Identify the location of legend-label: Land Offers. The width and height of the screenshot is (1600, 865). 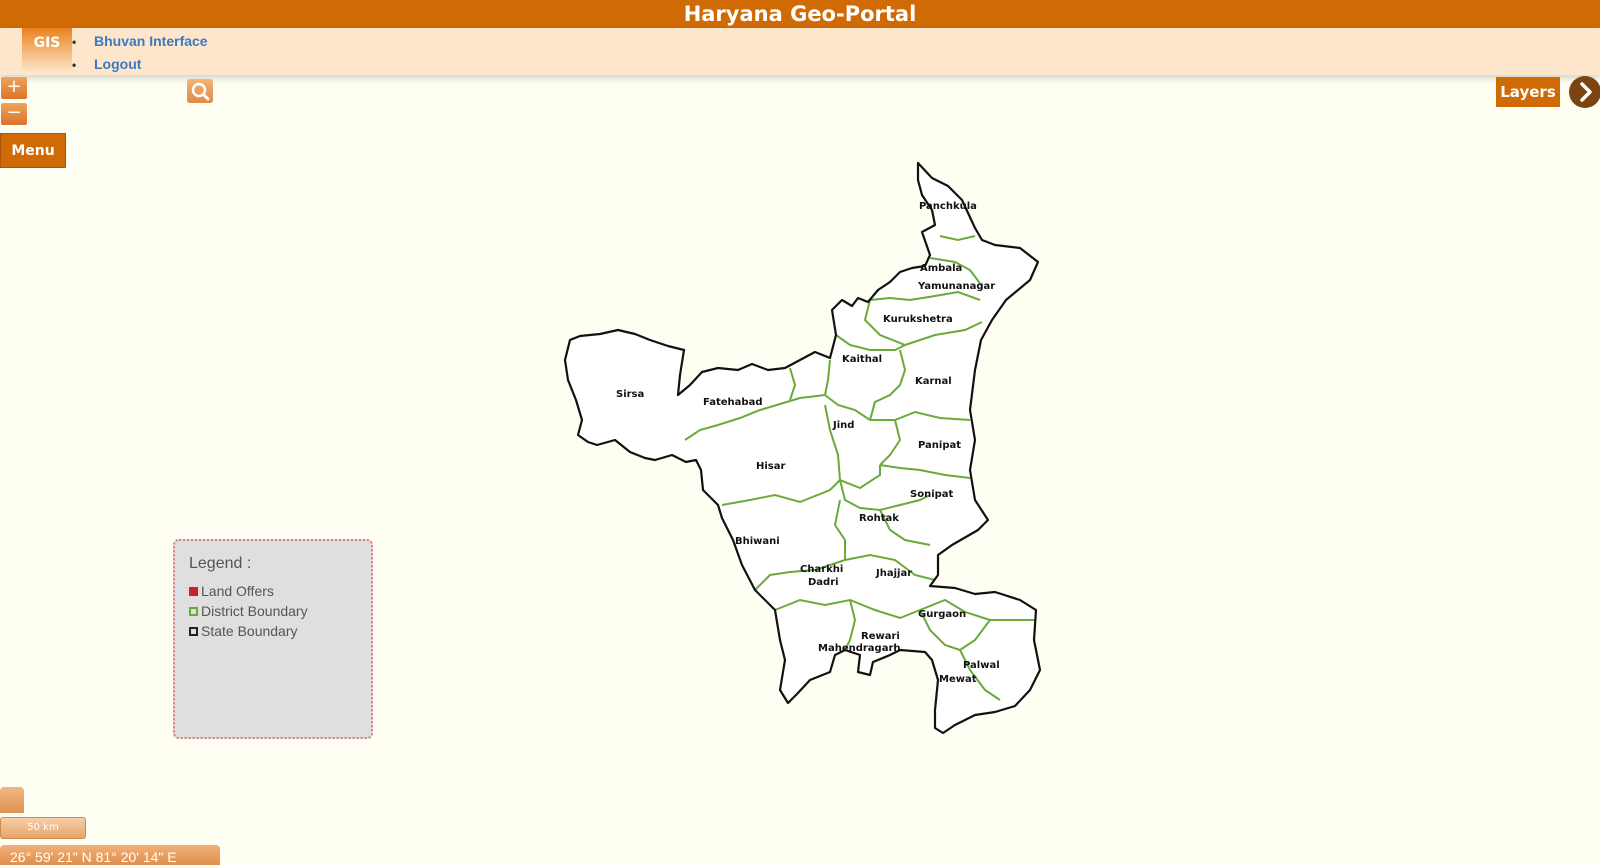
(237, 591).